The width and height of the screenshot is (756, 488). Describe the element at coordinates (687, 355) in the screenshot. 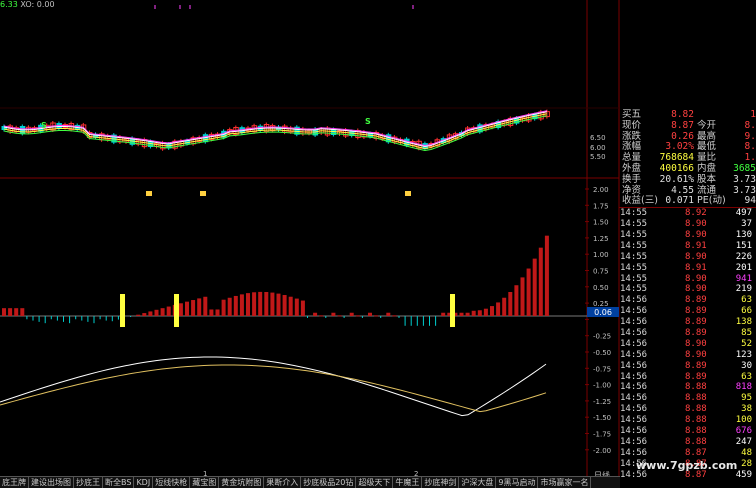

I see `tick-row: 14:56 8.90 123` at that location.